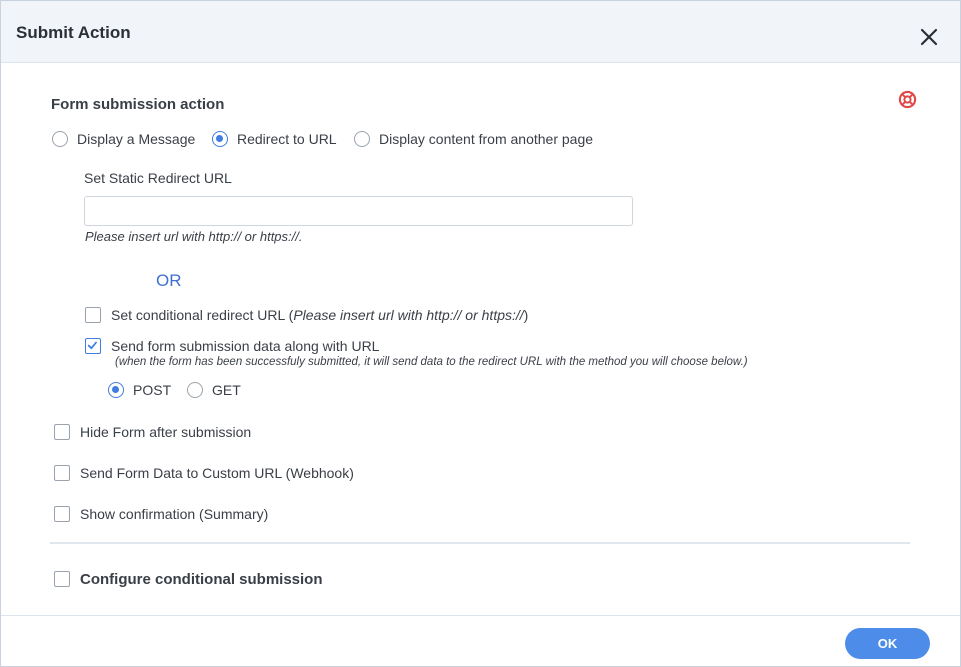  What do you see at coordinates (480, 32) in the screenshot?
I see `dialog-header: Submit Action` at bounding box center [480, 32].